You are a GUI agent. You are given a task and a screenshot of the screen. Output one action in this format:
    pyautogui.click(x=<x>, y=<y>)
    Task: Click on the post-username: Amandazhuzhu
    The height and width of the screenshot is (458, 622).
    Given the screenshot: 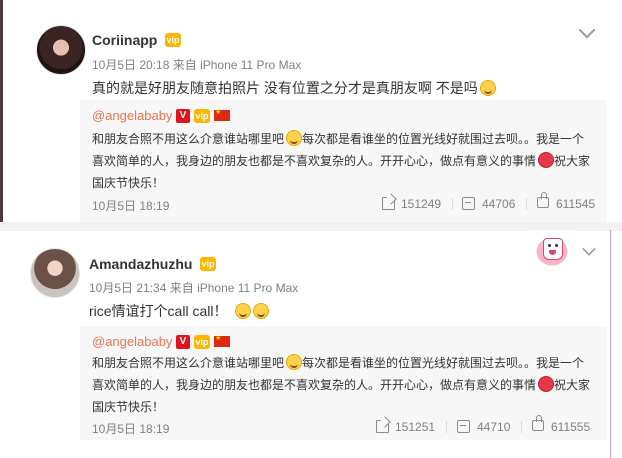 What is the action you would take?
    pyautogui.click(x=140, y=264)
    